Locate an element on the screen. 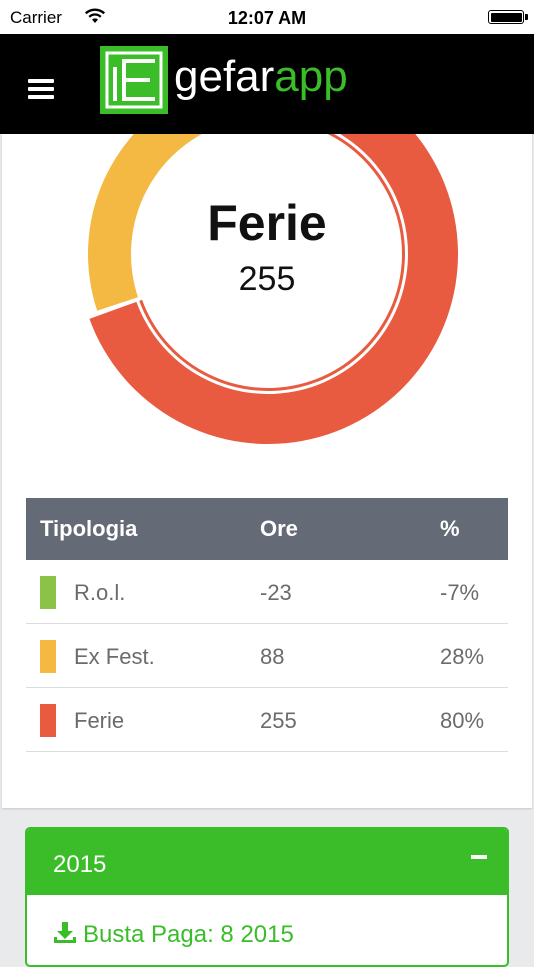 Image resolution: width=534 pixels, height=967 pixels. minus-icon is located at coordinates (479, 857).